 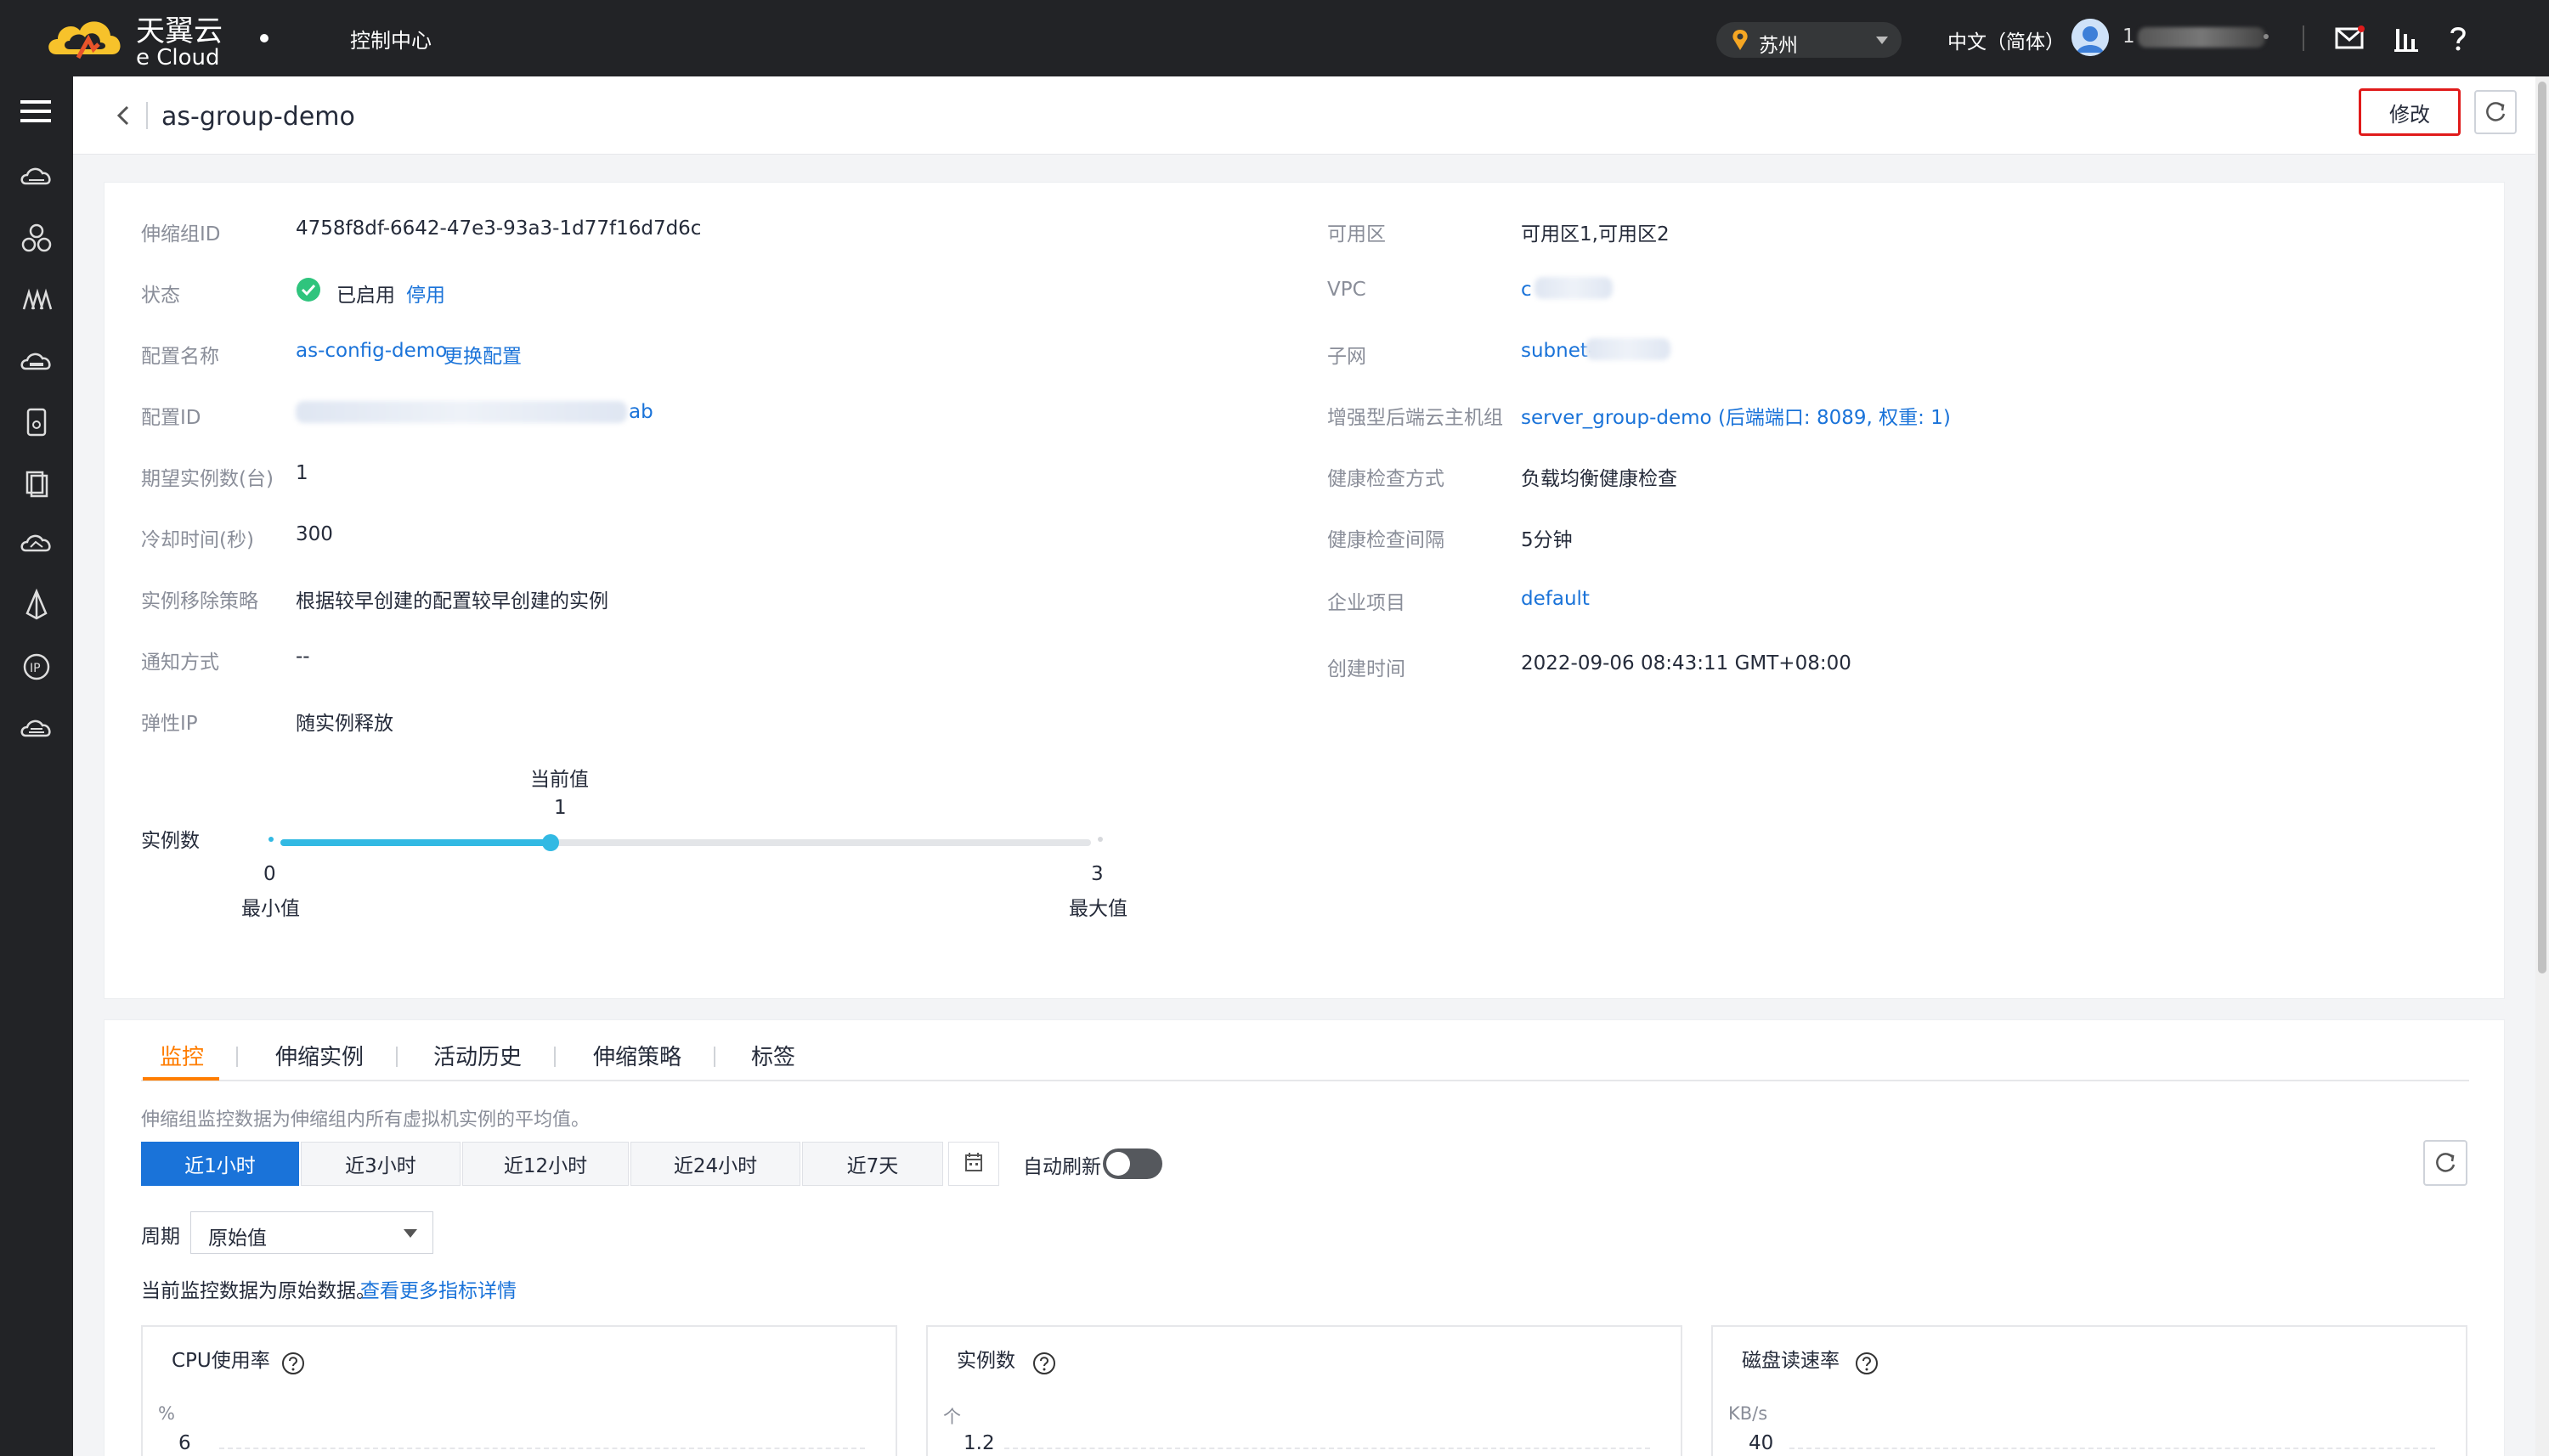 I want to click on health-check-interval-label: 健康检查间隔, so click(x=1385, y=540).